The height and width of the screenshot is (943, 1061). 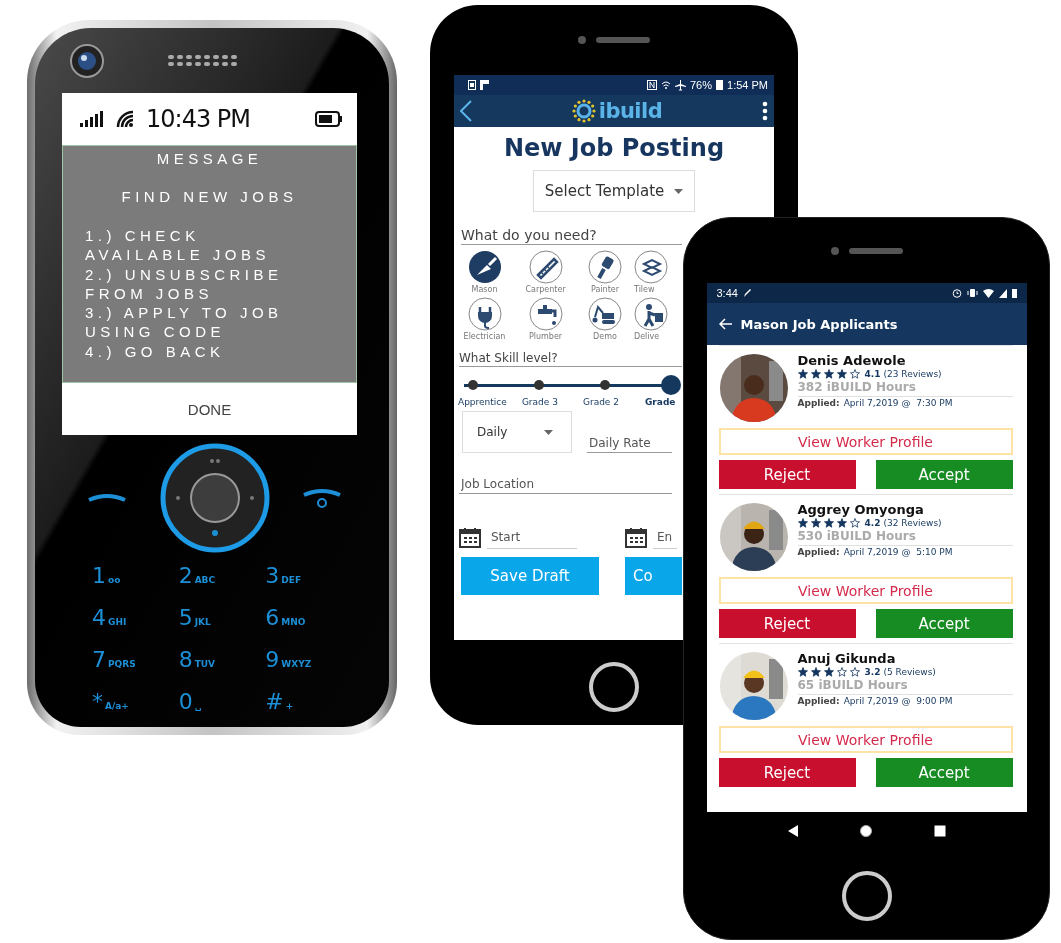 What do you see at coordinates (653, 576) in the screenshot?
I see `action-button: Co` at bounding box center [653, 576].